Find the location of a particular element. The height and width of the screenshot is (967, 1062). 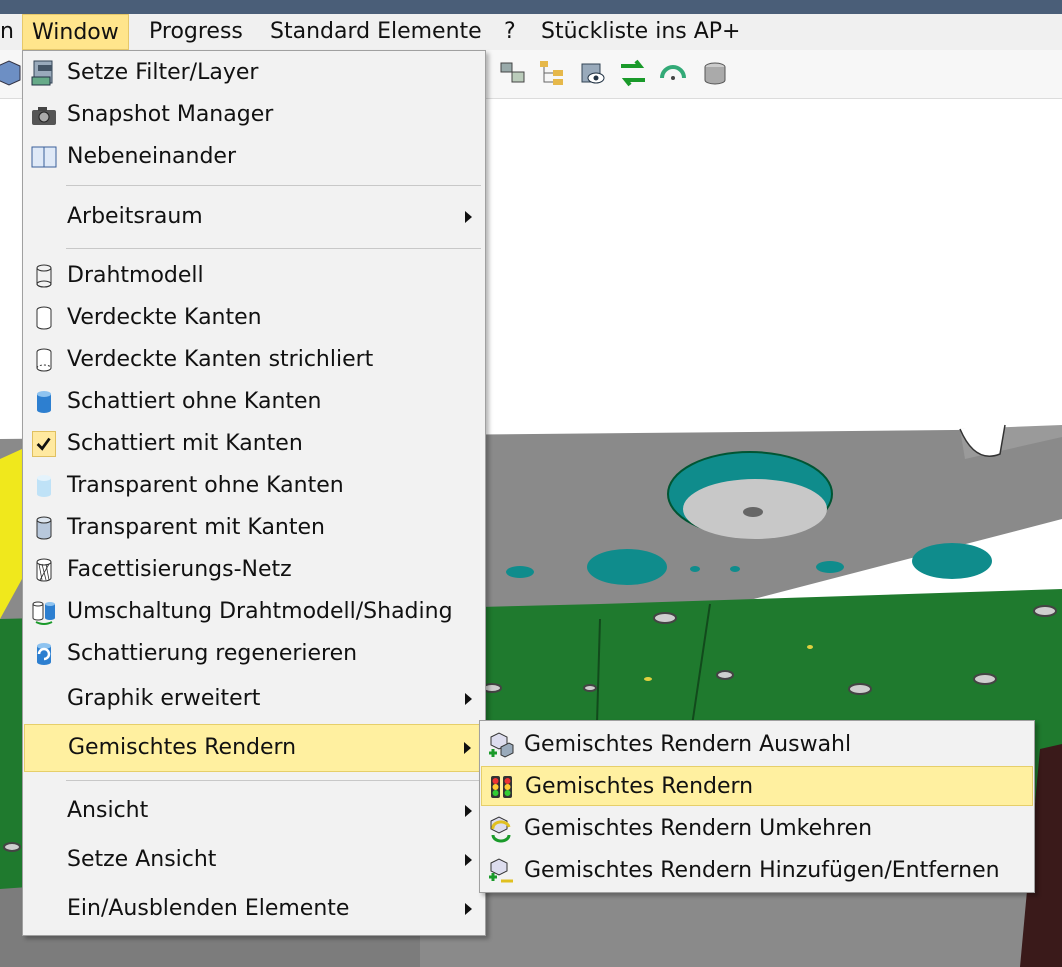

filter-layer-icon is located at coordinates (42, 73).